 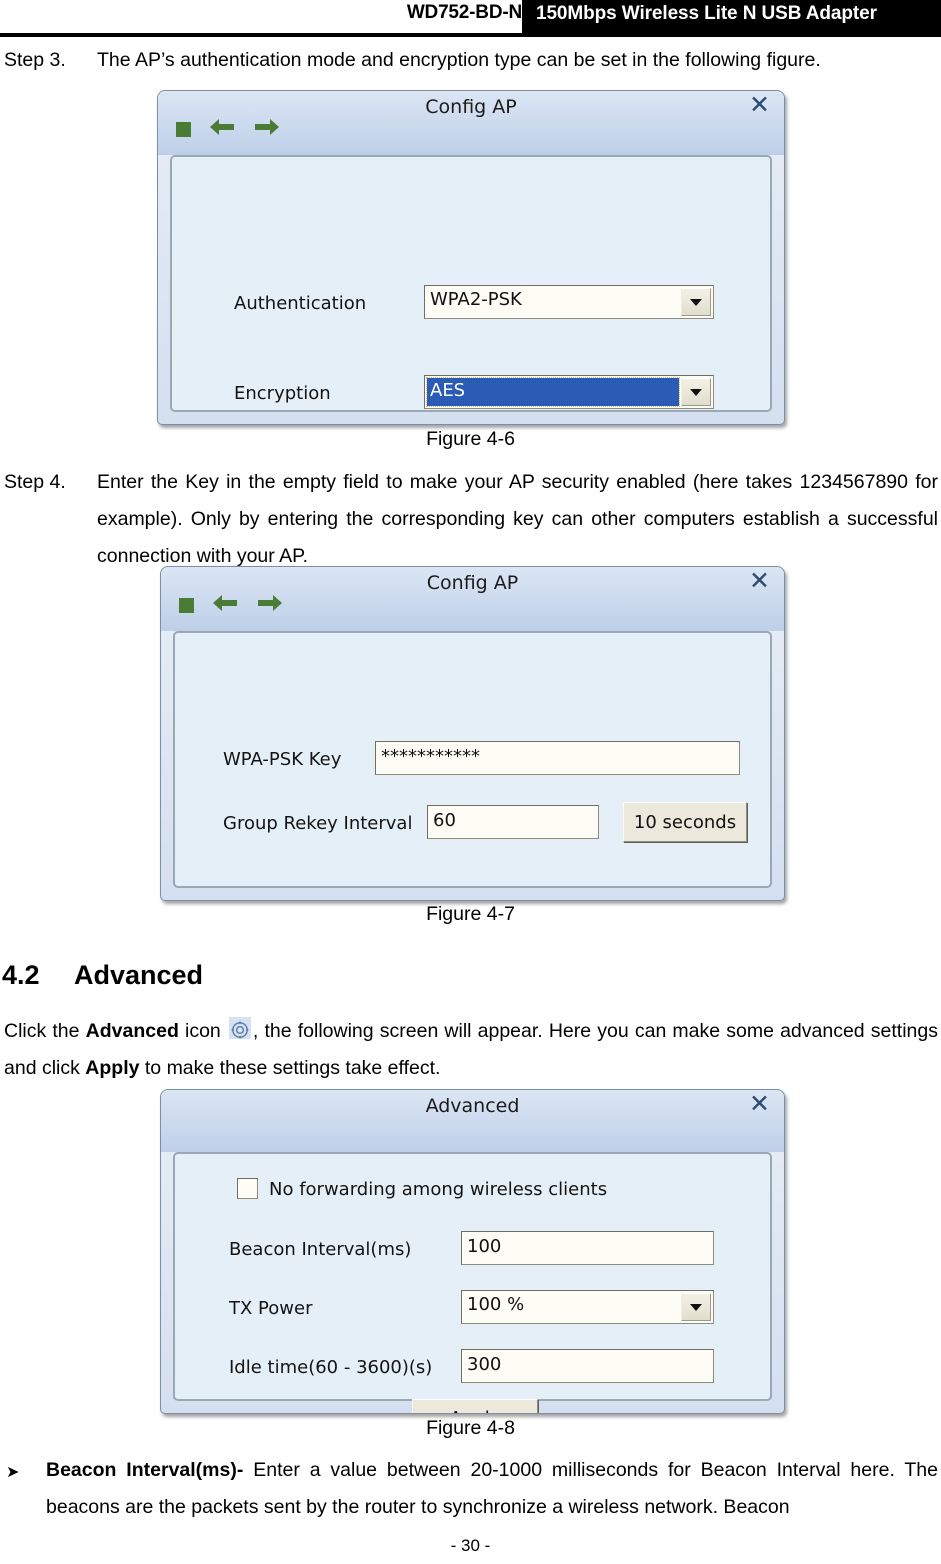 I want to click on beacon-interval-input: 100, so click(x=587, y=1248).